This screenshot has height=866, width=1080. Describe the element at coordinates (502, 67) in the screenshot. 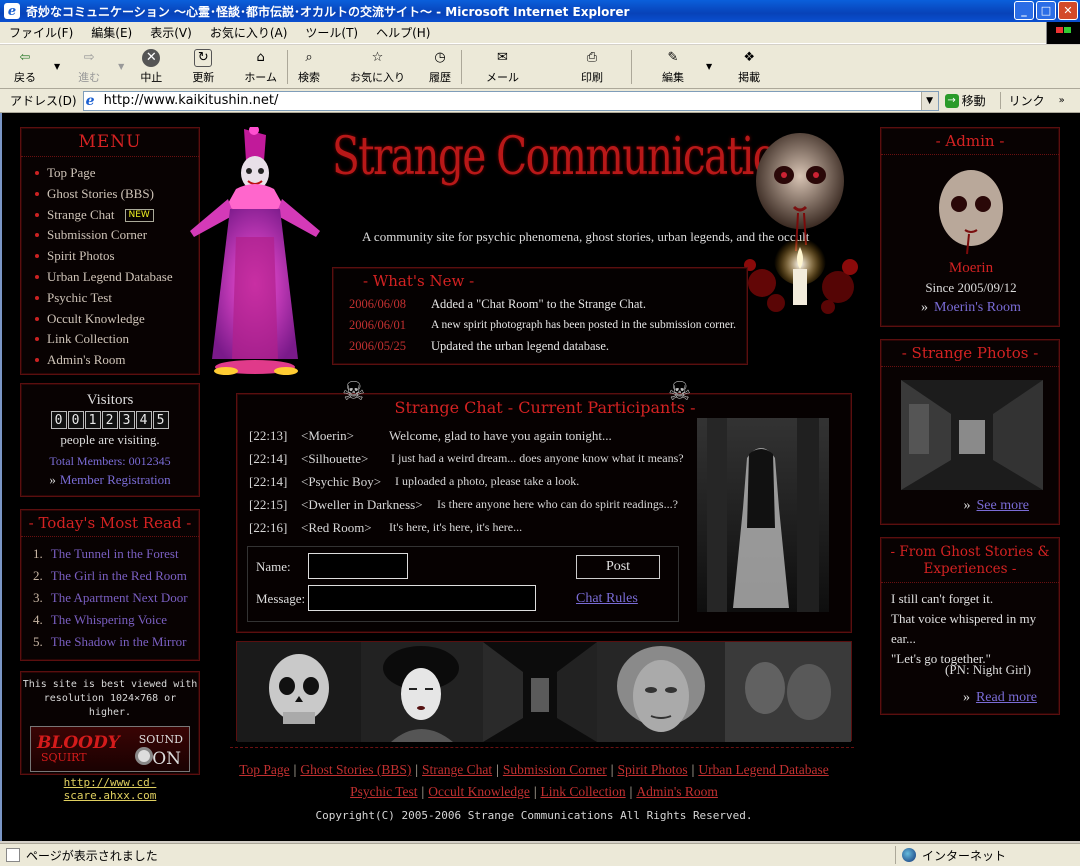

I see `mail-button: ✉ メール` at that location.